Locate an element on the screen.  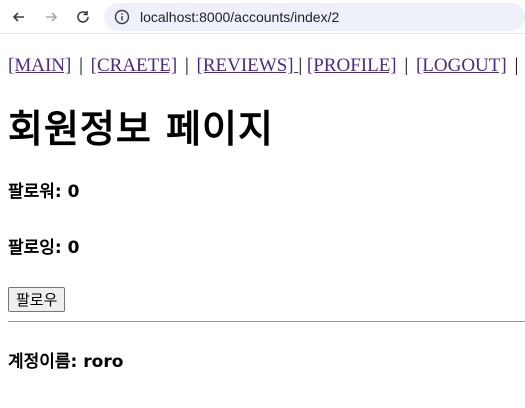
back-arrow-icon is located at coordinates (18, 16).